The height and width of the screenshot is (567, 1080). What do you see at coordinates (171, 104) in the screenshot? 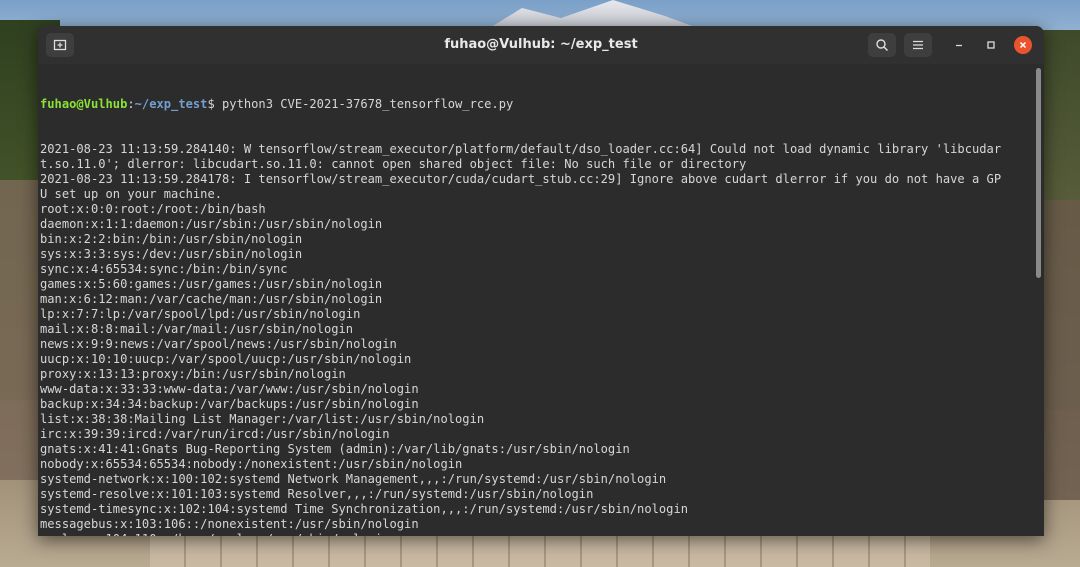
I see `prompt-path: ~/exp_test` at bounding box center [171, 104].